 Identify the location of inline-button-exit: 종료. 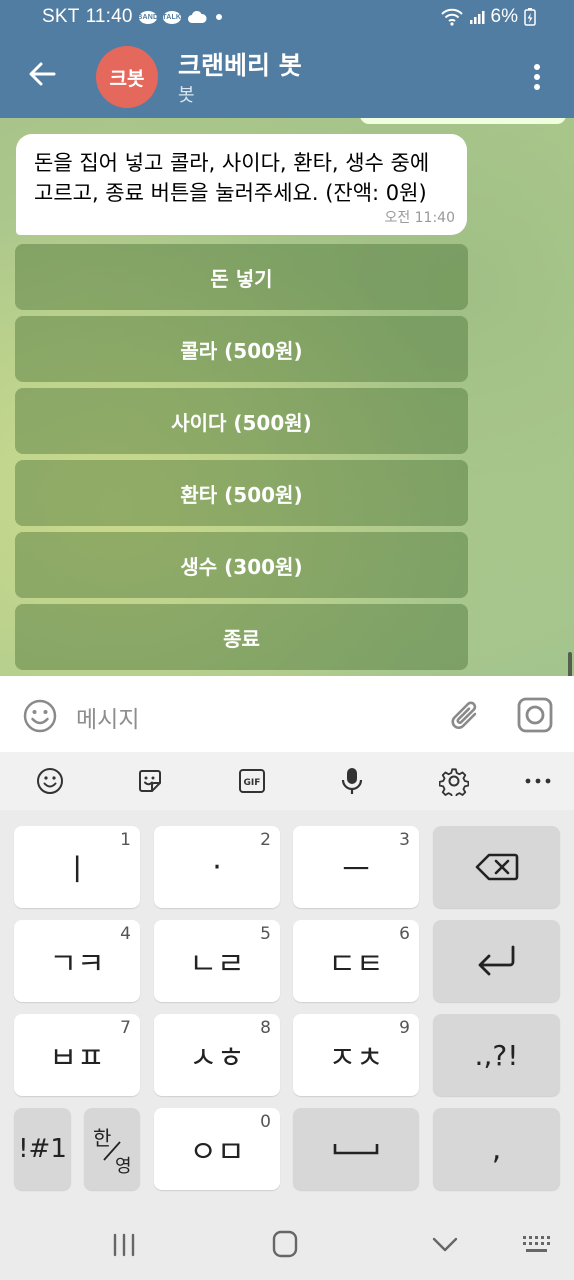
(241, 637).